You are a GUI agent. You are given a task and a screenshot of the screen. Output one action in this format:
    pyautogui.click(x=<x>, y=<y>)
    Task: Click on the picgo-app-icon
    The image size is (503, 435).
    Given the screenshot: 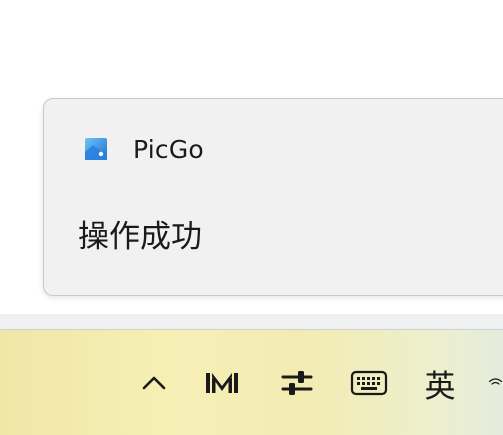 What is the action you would take?
    pyautogui.click(x=96, y=149)
    